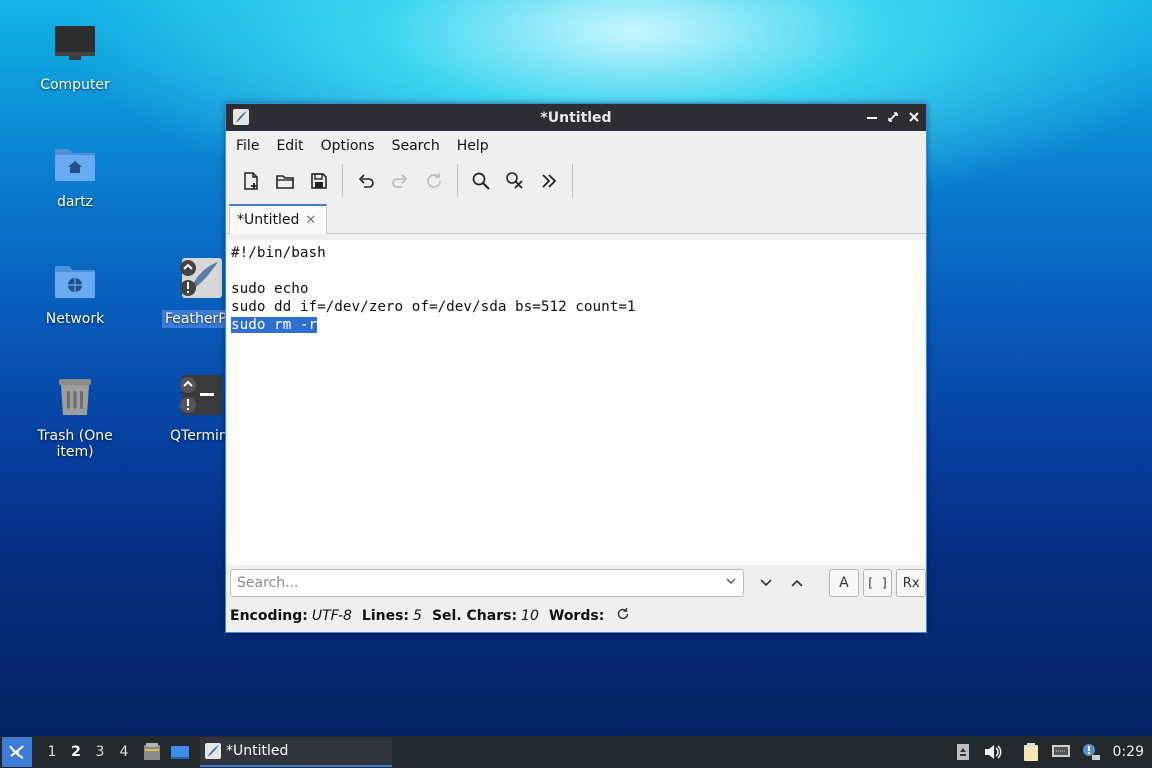 This screenshot has width=1152, height=768. I want to click on minimize-icon, so click(871, 117).